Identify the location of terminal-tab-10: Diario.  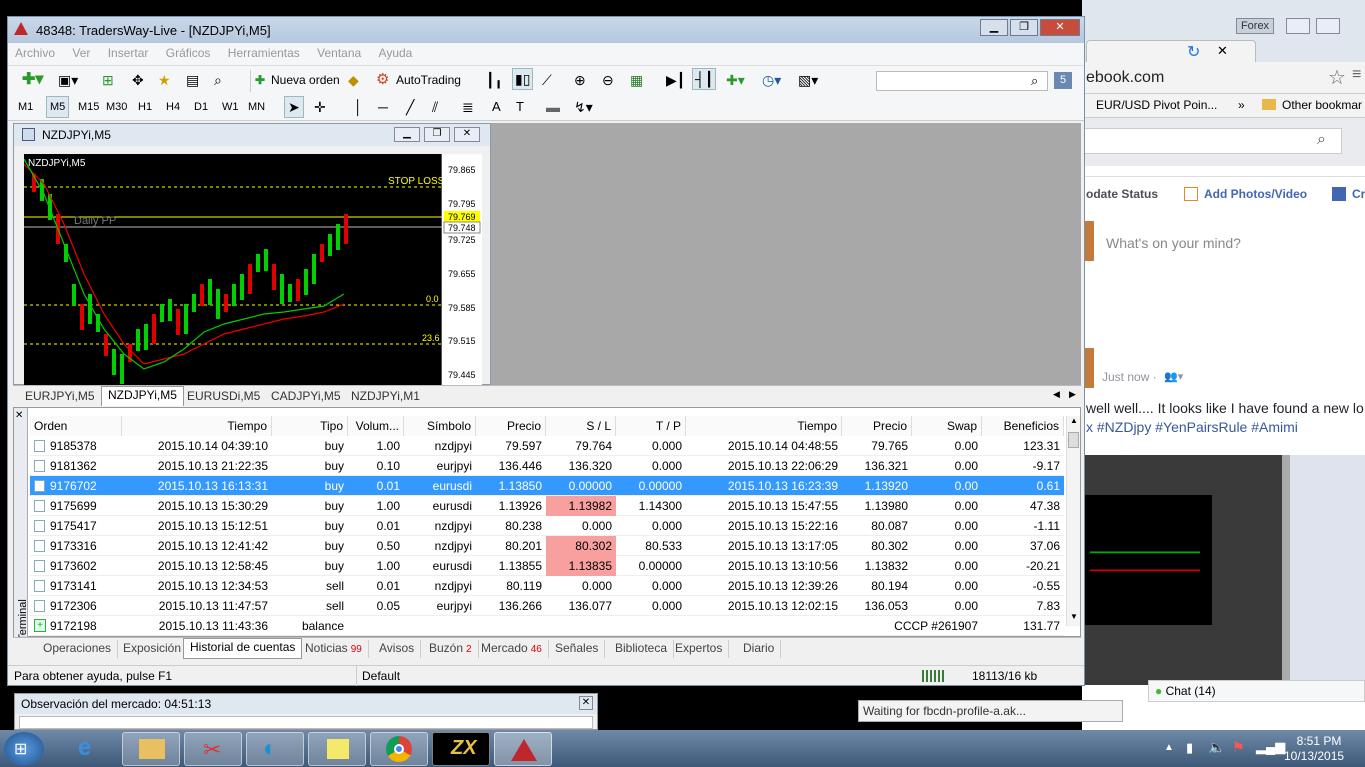
(759, 649).